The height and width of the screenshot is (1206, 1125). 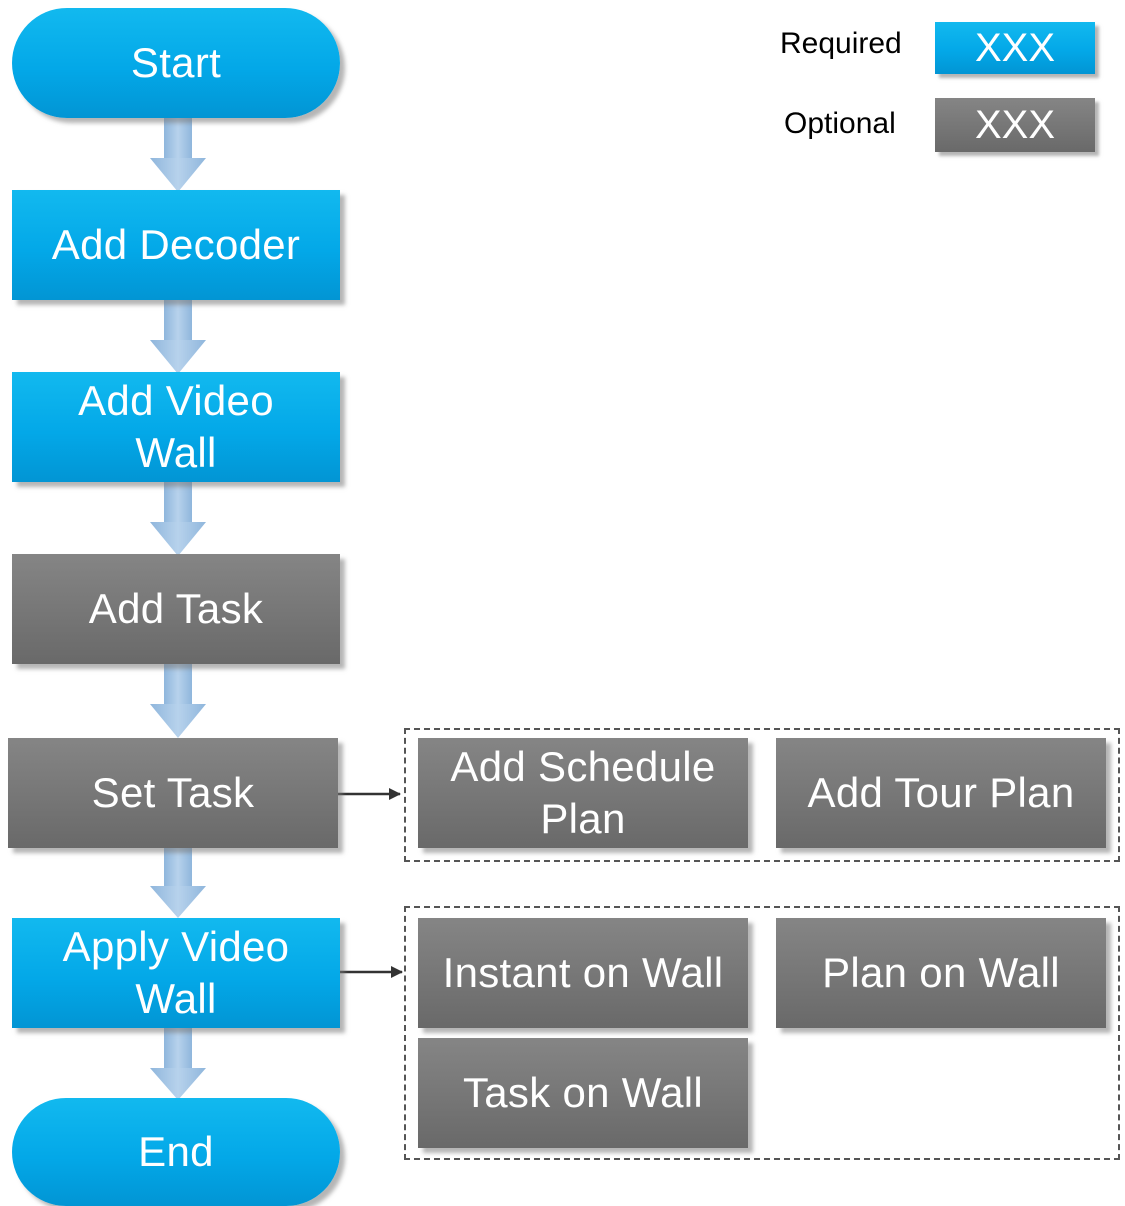 I want to click on flow-arrow-videowall-to-addtask, so click(x=178, y=519).